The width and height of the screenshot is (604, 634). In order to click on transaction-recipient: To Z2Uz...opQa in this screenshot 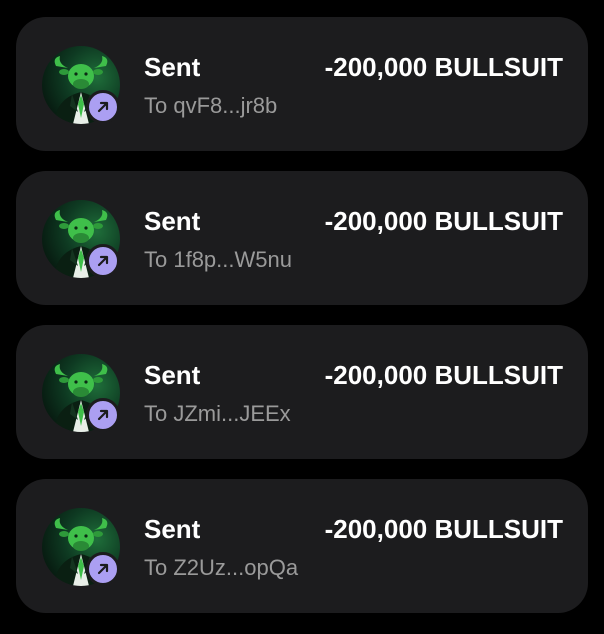, I will do `click(221, 567)`.